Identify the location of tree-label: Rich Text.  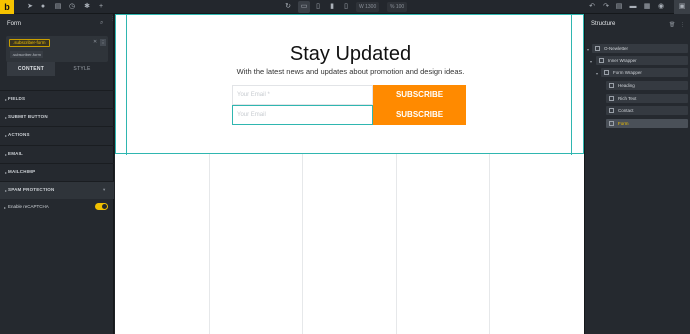
(627, 98).